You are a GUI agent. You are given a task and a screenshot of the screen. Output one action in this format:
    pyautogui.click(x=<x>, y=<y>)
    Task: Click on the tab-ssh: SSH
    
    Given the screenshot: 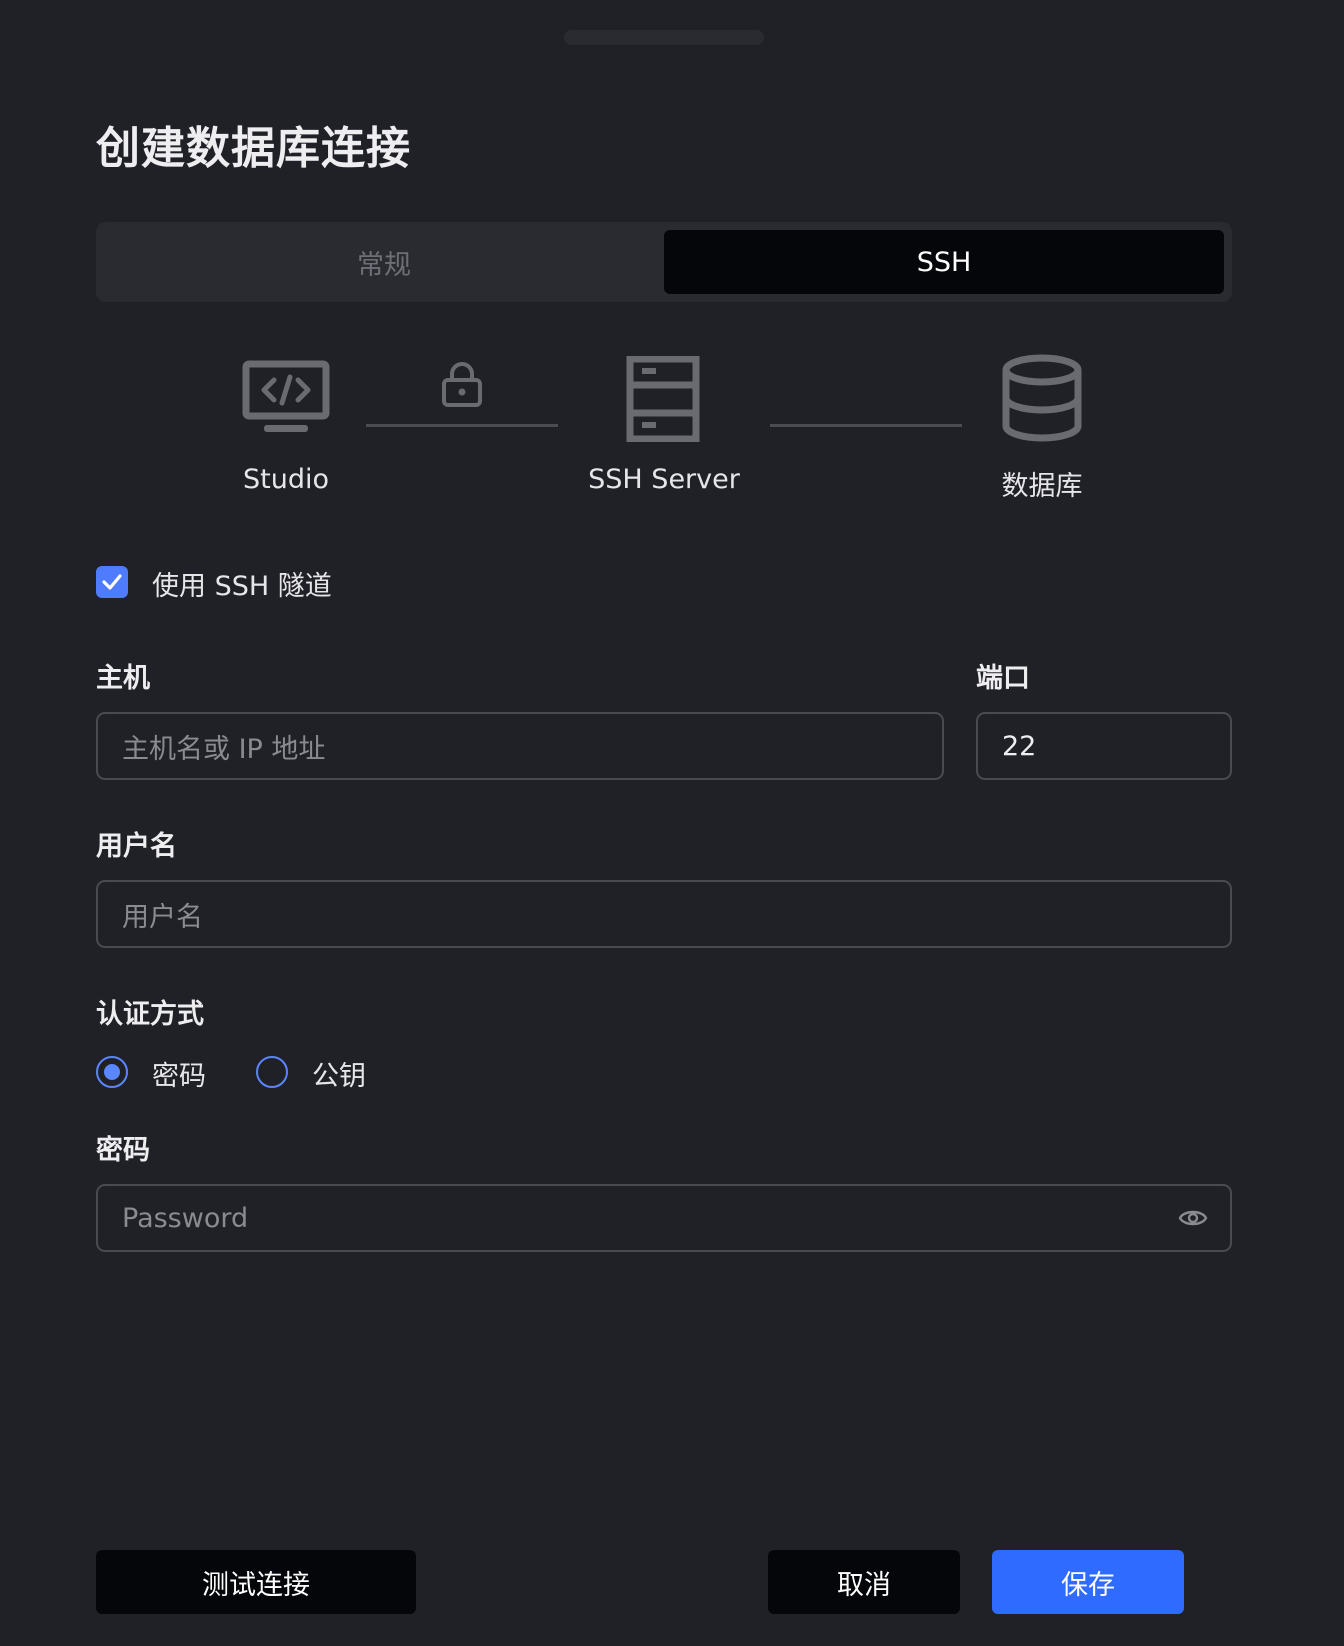 What is the action you would take?
    pyautogui.click(x=944, y=262)
    